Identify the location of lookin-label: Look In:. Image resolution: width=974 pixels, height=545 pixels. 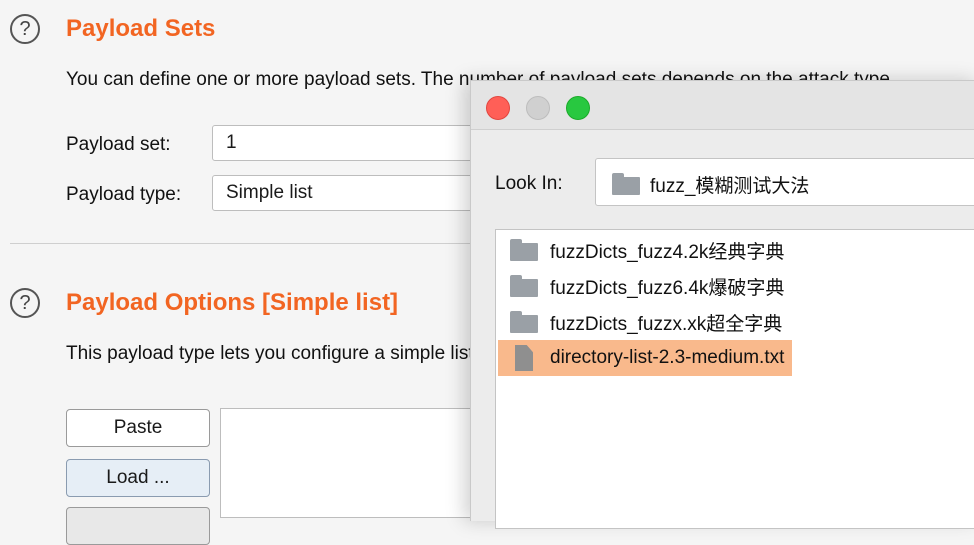
(529, 183).